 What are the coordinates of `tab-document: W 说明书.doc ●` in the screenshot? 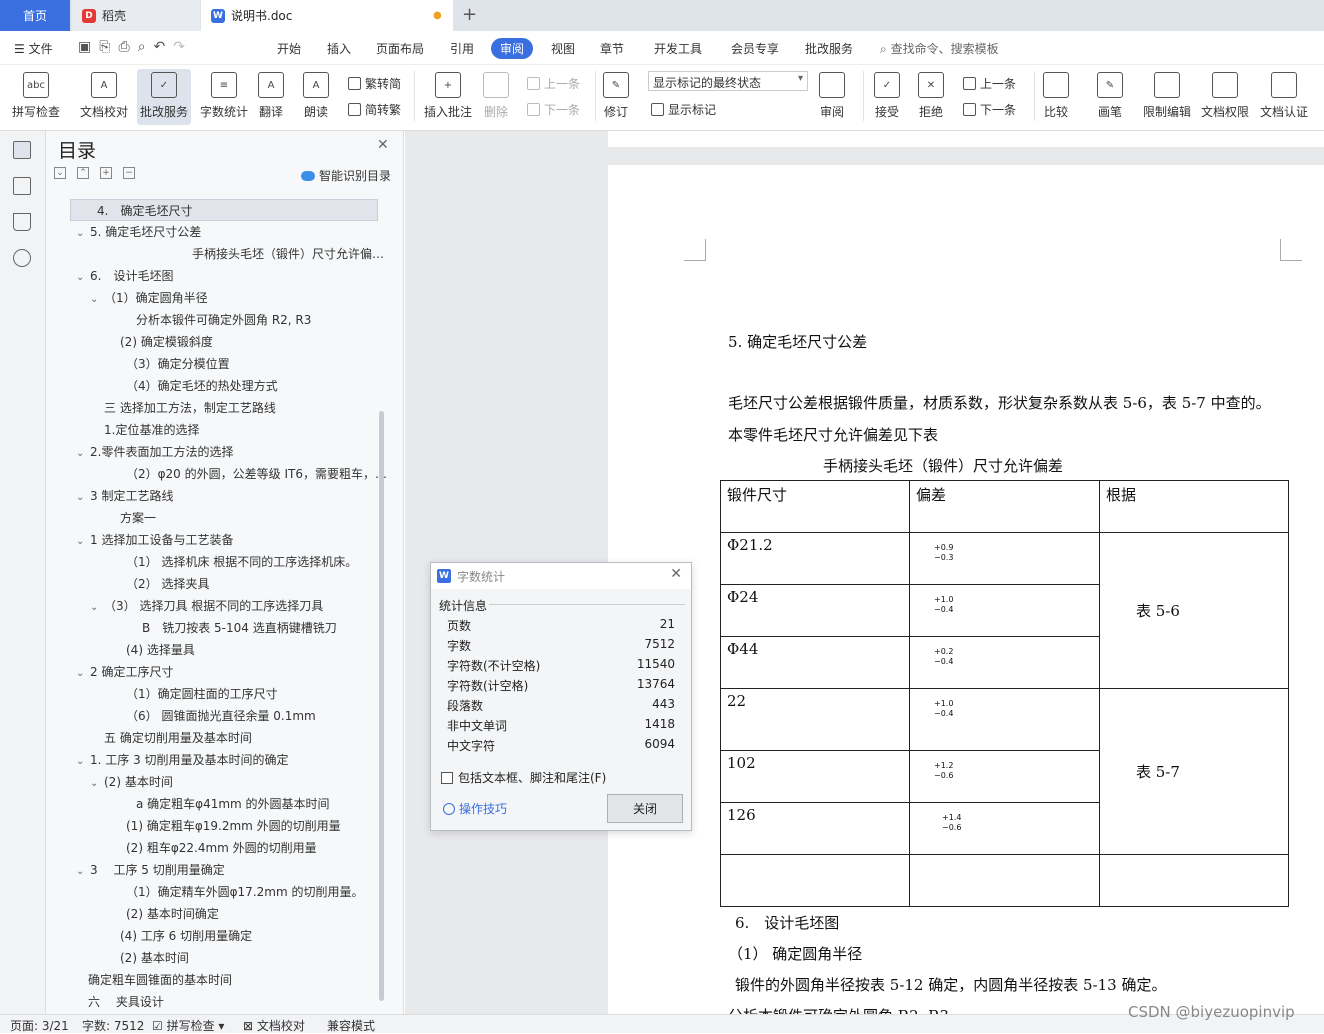 It's located at (327, 15).